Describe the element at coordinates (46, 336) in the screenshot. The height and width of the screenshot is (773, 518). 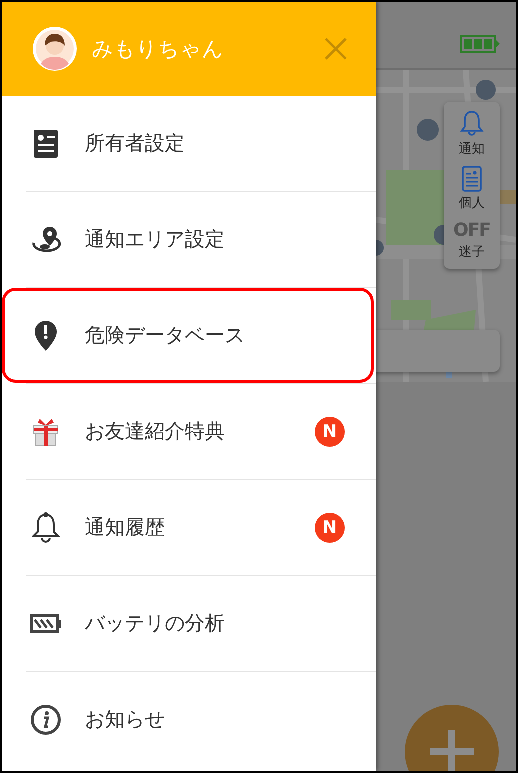
I see `alert-pin-icon` at that location.